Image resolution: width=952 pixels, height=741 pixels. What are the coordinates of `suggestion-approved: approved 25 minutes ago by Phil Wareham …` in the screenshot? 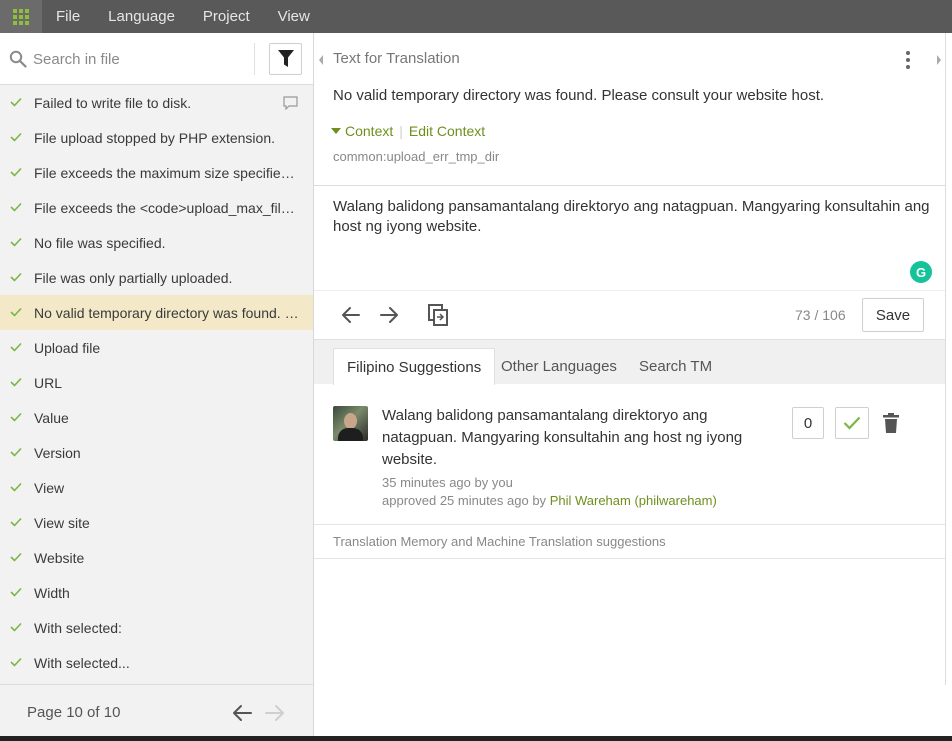 It's located at (549, 500).